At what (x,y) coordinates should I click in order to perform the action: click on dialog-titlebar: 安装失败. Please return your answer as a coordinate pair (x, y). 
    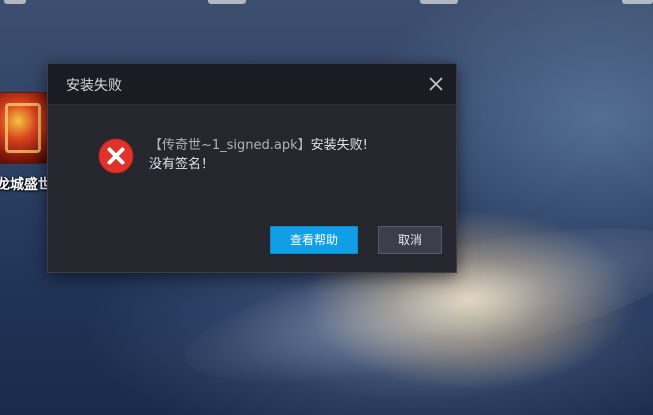
    Looking at the image, I should click on (252, 84).